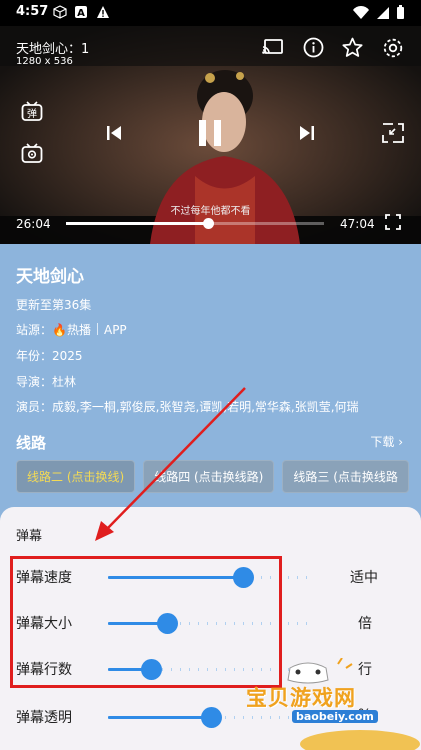 The width and height of the screenshot is (421, 750). I want to click on watermark-url: baobeiy.com, so click(335, 716).